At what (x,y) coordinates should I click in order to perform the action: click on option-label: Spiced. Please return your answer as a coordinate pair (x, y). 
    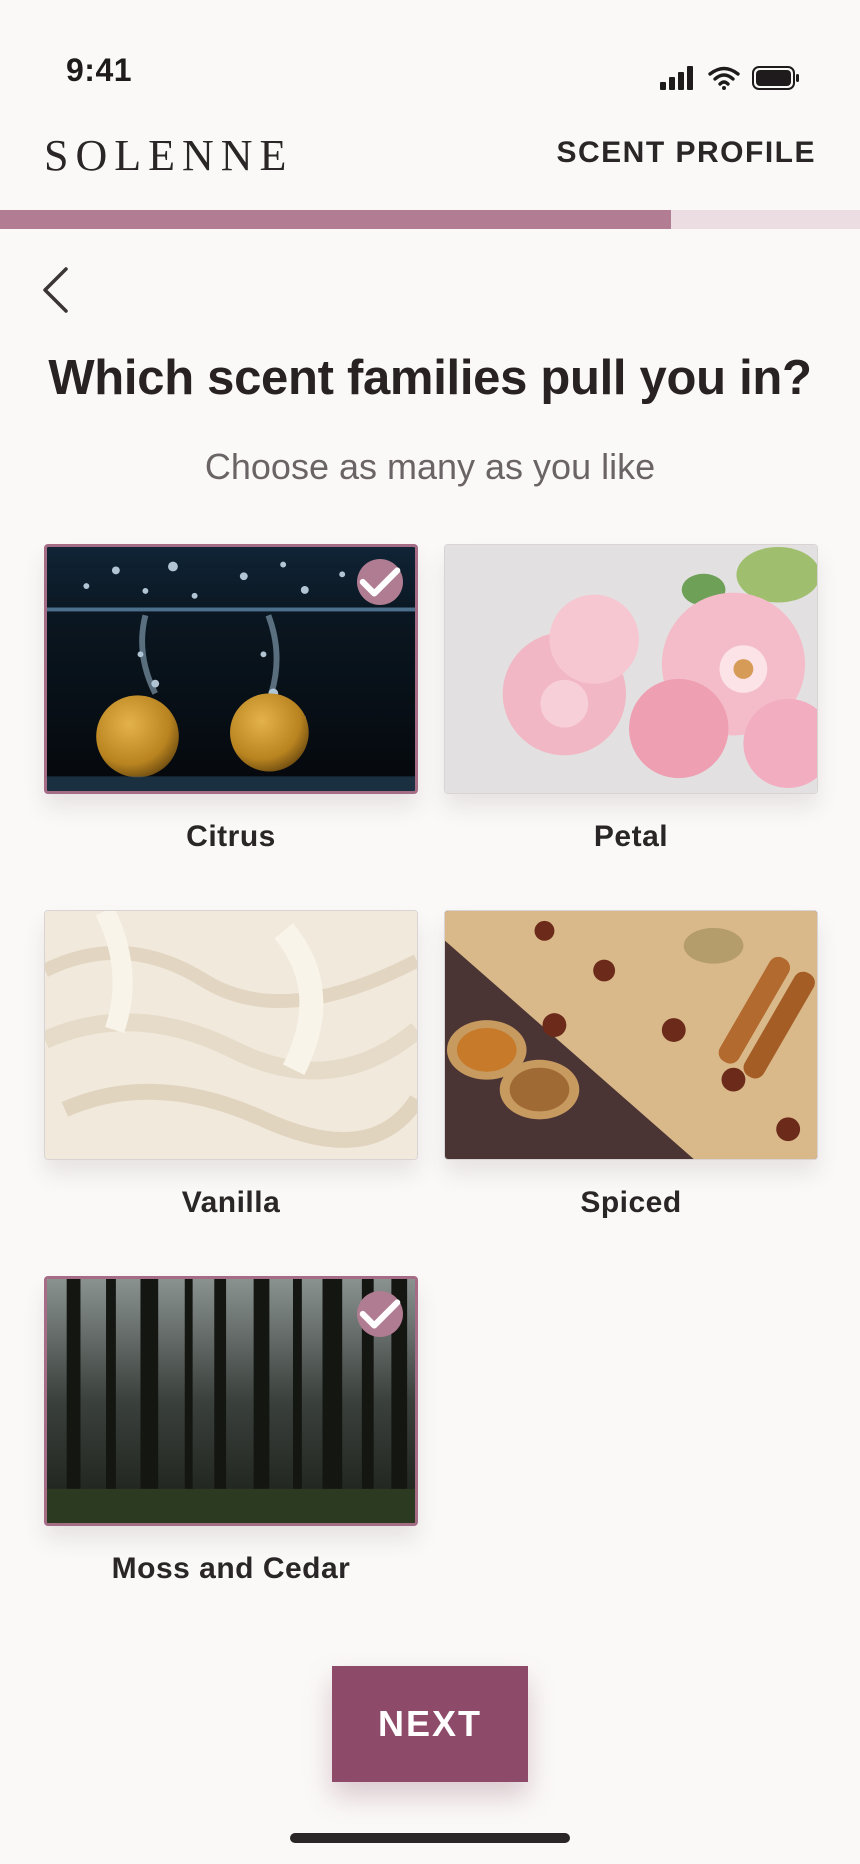
    Looking at the image, I should click on (631, 1202).